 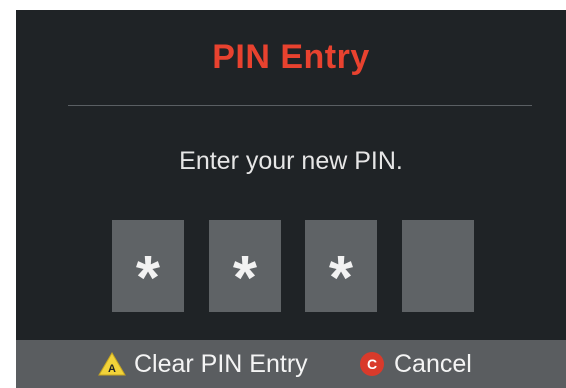 I want to click on clear-pin-button: A Clear PIN Entry, so click(x=203, y=364).